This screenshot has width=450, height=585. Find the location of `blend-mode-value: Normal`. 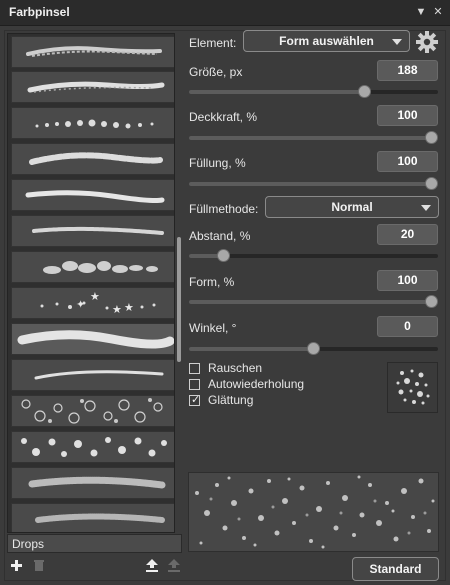

blend-mode-value: Normal is located at coordinates (352, 207).